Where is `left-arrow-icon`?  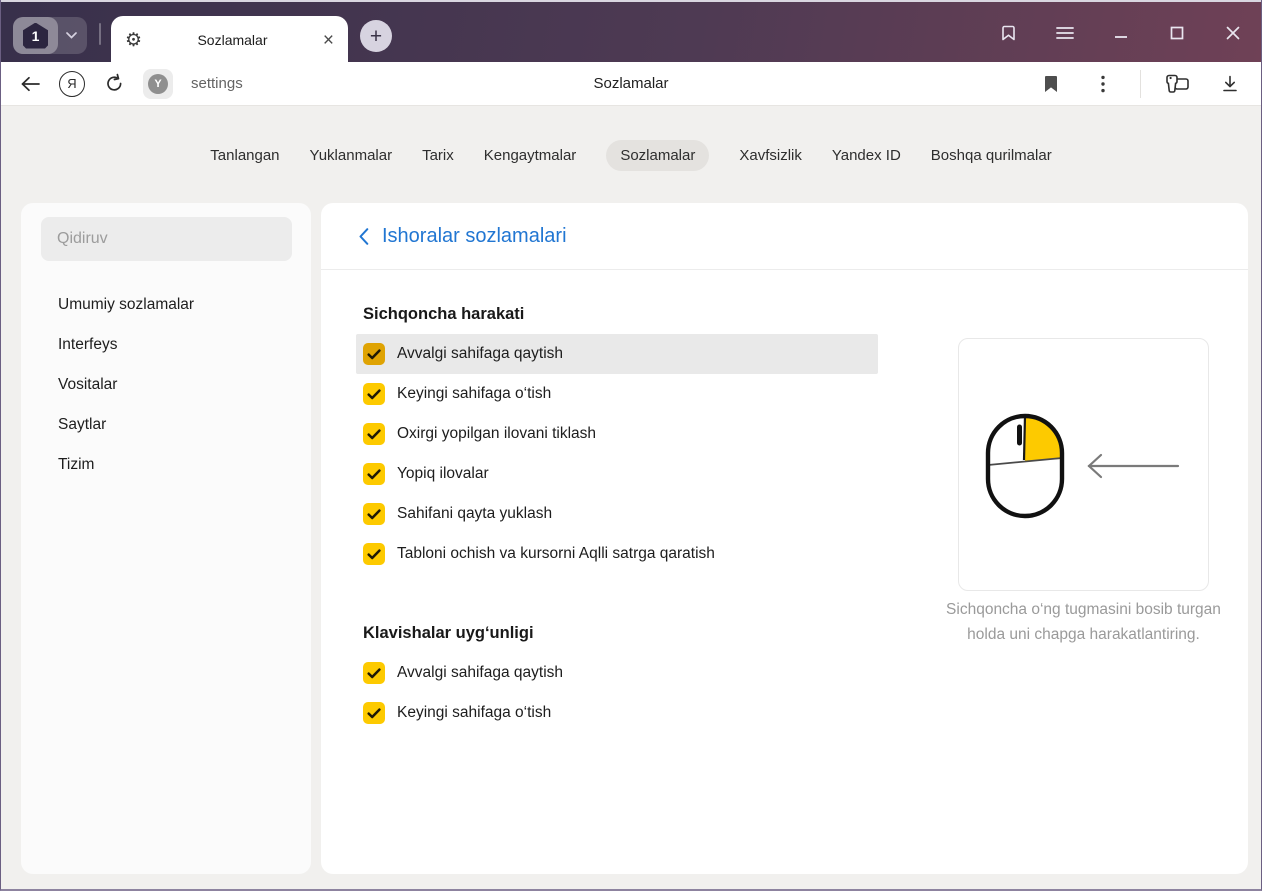 left-arrow-icon is located at coordinates (1133, 466).